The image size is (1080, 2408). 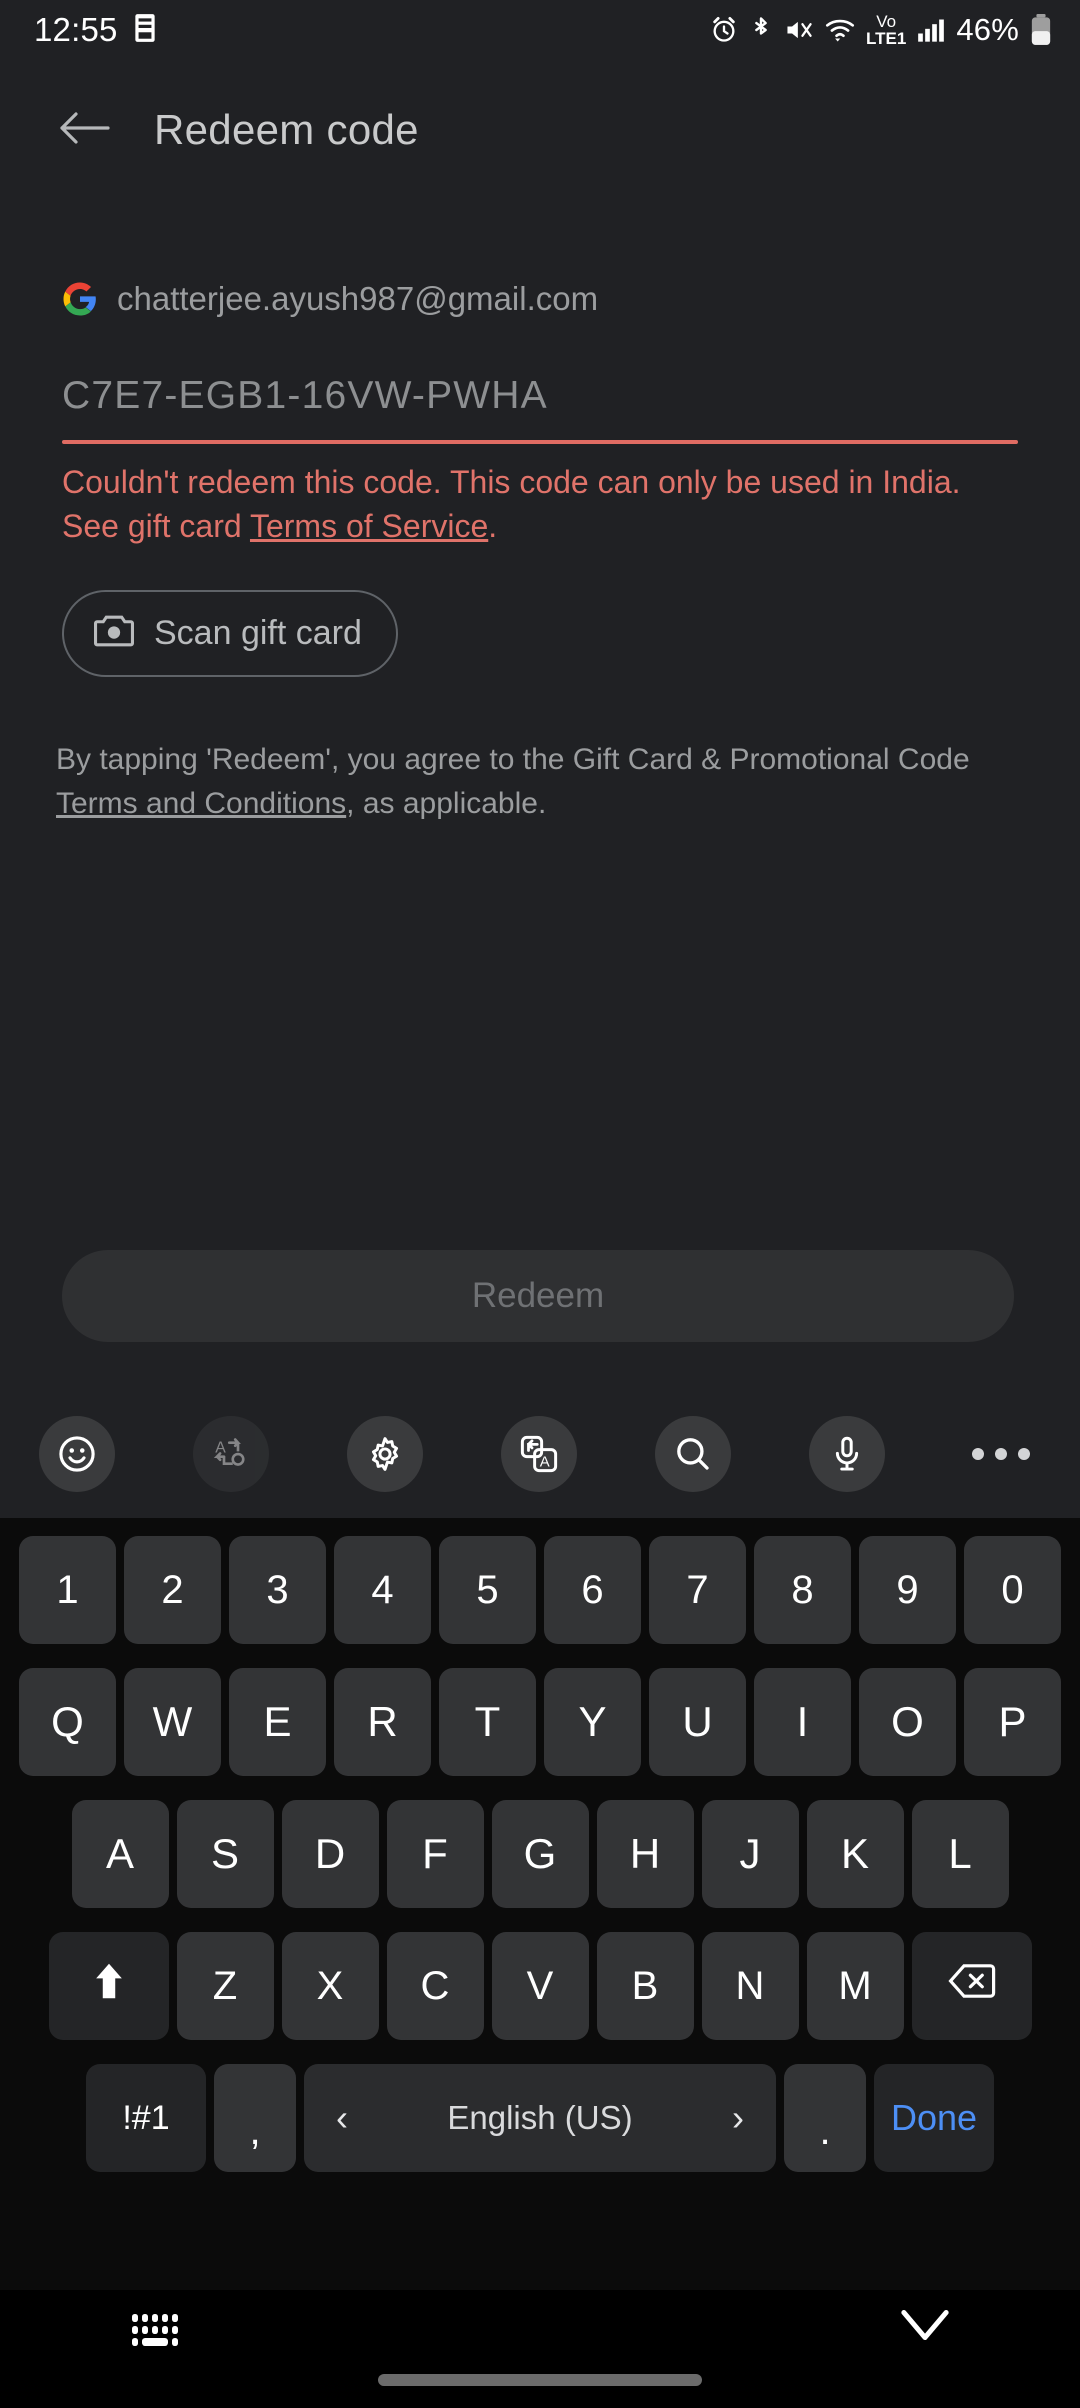 What do you see at coordinates (847, 1454) in the screenshot?
I see `toolbar-microphone-button` at bounding box center [847, 1454].